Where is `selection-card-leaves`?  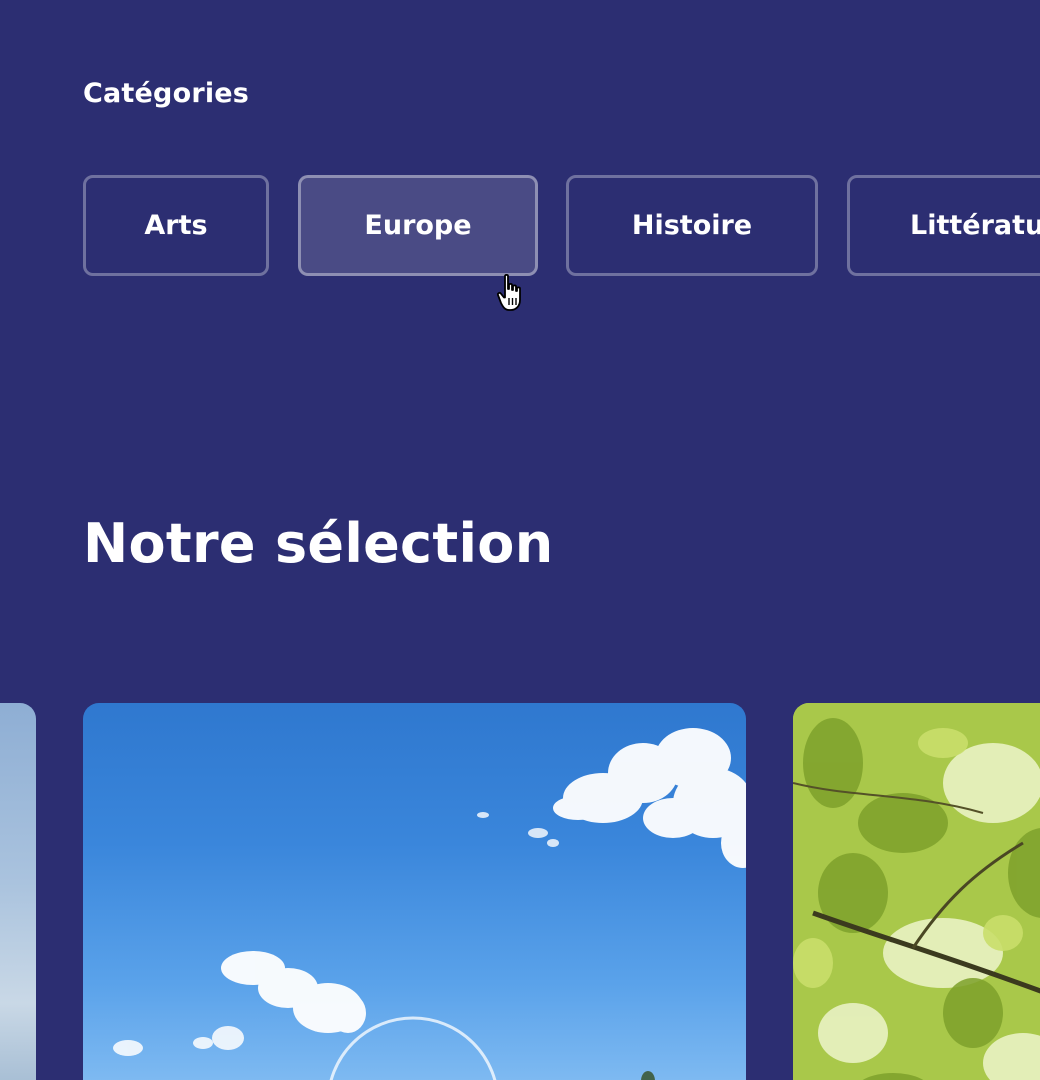 selection-card-leaves is located at coordinates (916, 891).